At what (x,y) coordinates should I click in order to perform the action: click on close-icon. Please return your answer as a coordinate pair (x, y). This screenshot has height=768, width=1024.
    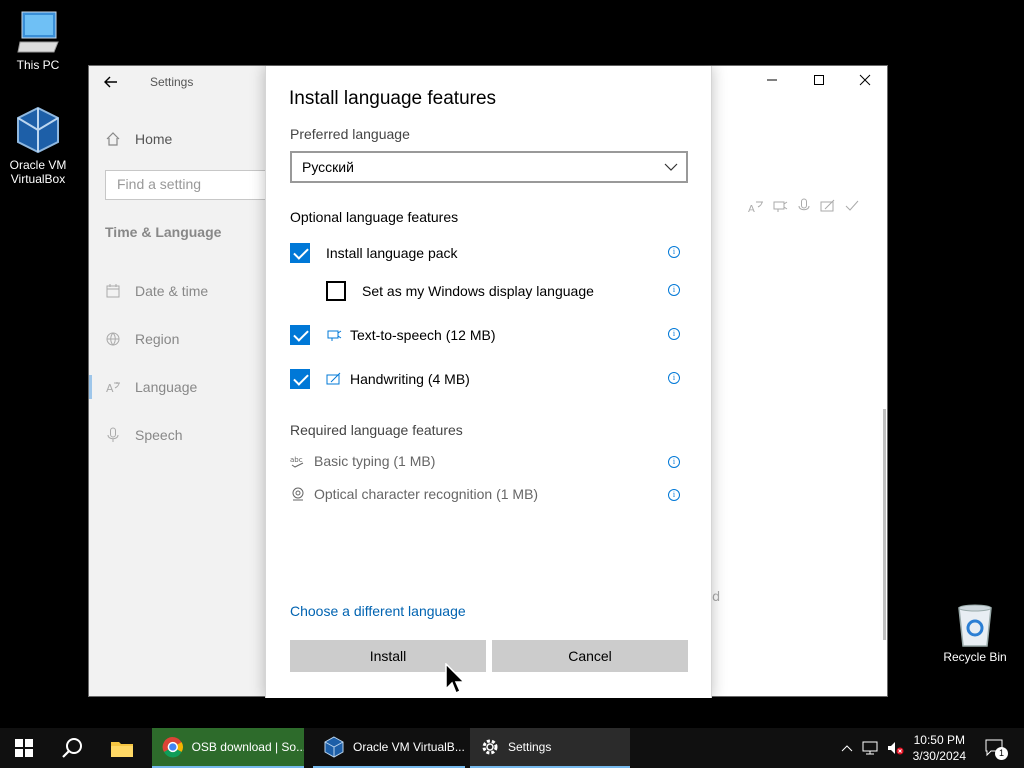
    Looking at the image, I should click on (865, 80).